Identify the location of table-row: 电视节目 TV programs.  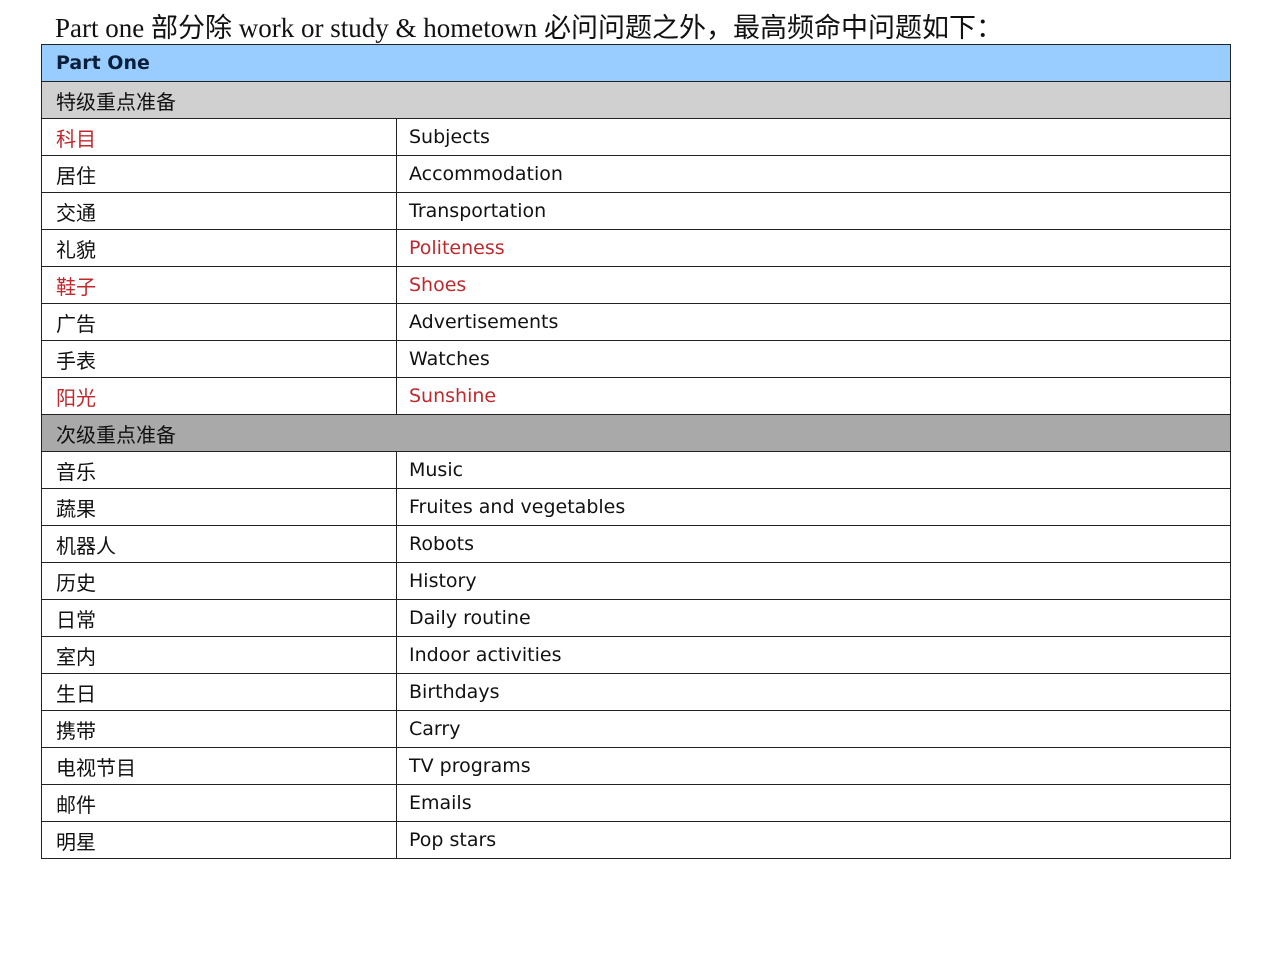
(636, 766).